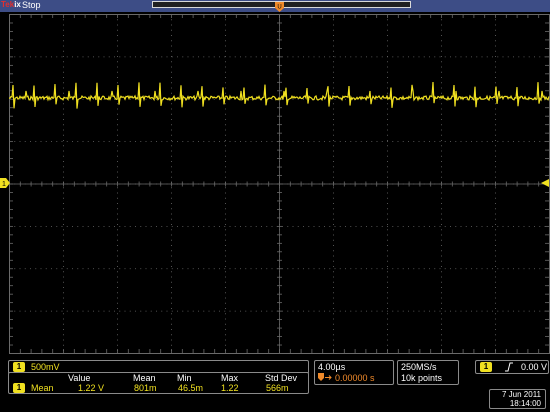 This screenshot has height=412, width=550. Describe the element at coordinates (521, 394) in the screenshot. I see `date: 7 Jun 2011` at that location.